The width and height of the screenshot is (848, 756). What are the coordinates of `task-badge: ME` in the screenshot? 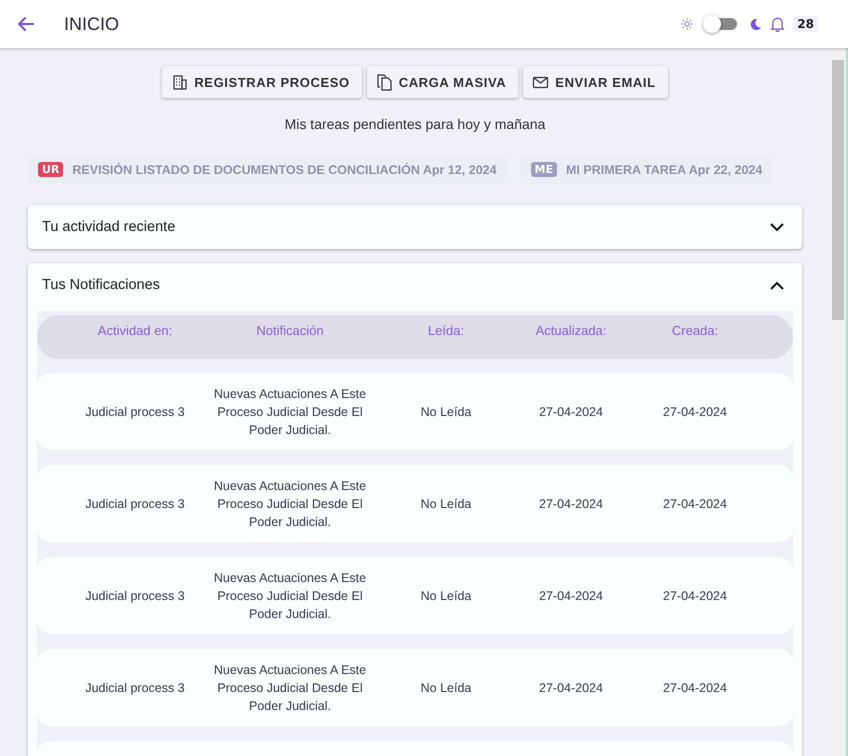 It's located at (544, 169).